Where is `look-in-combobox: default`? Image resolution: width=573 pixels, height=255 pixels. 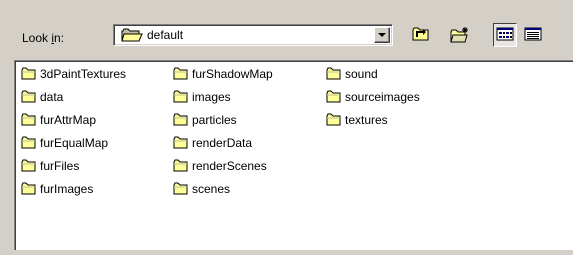 look-in-combobox: default is located at coordinates (253, 35).